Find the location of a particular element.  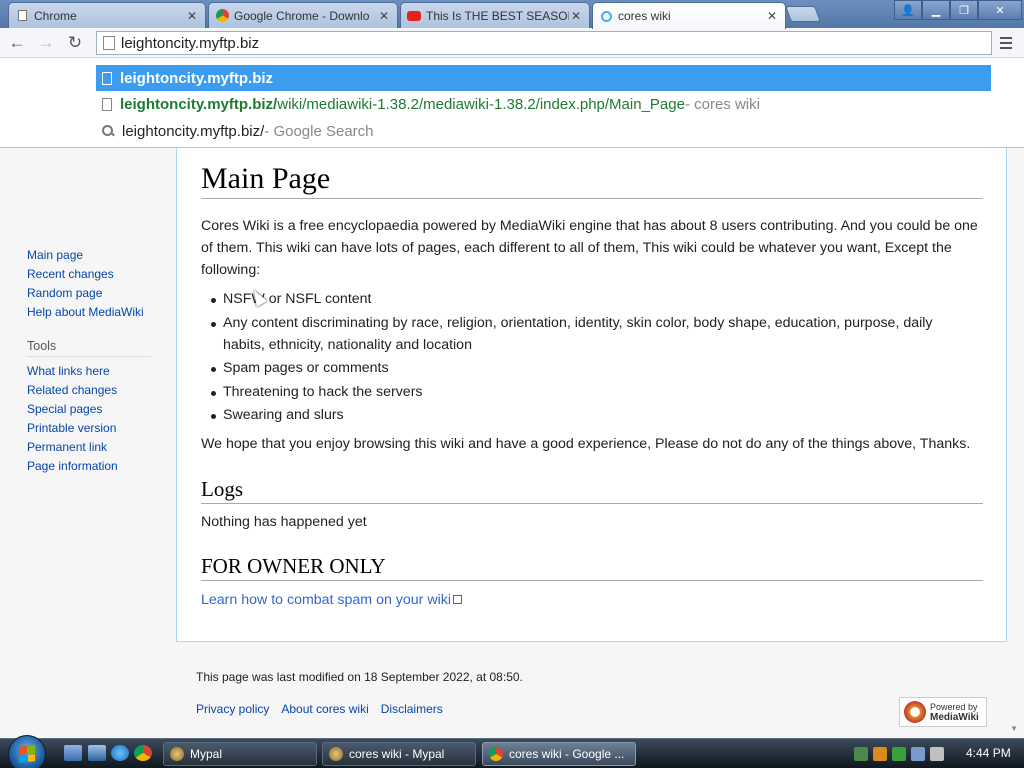

suggestion-bold: leightoncity.myftp.biz is located at coordinates (197, 78).